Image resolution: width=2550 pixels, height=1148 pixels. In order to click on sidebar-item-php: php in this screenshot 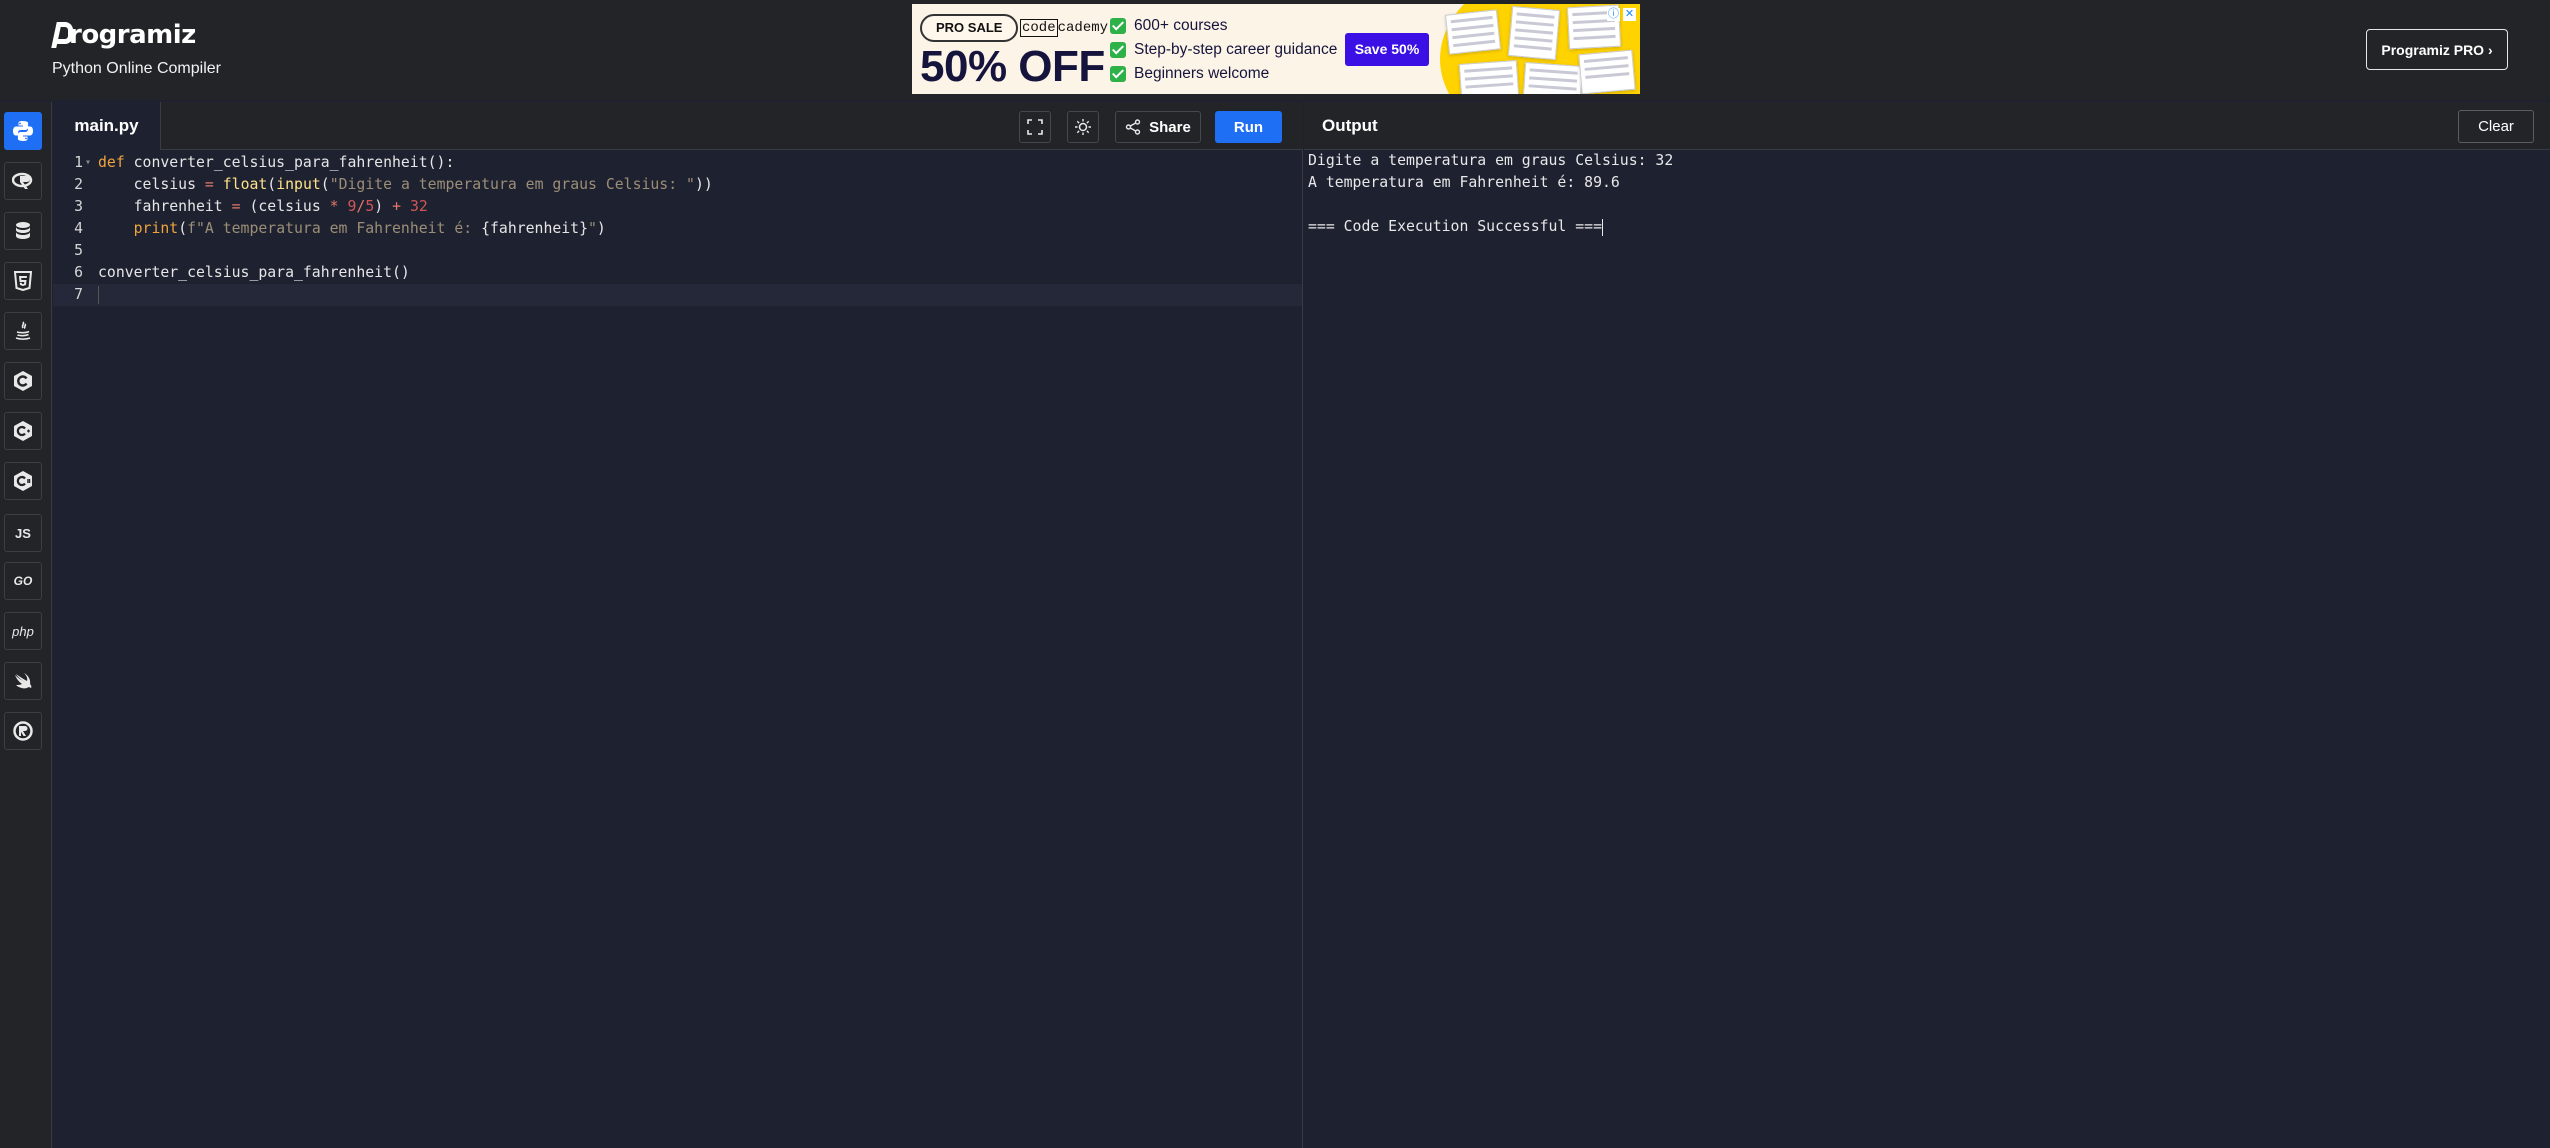, I will do `click(23, 631)`.